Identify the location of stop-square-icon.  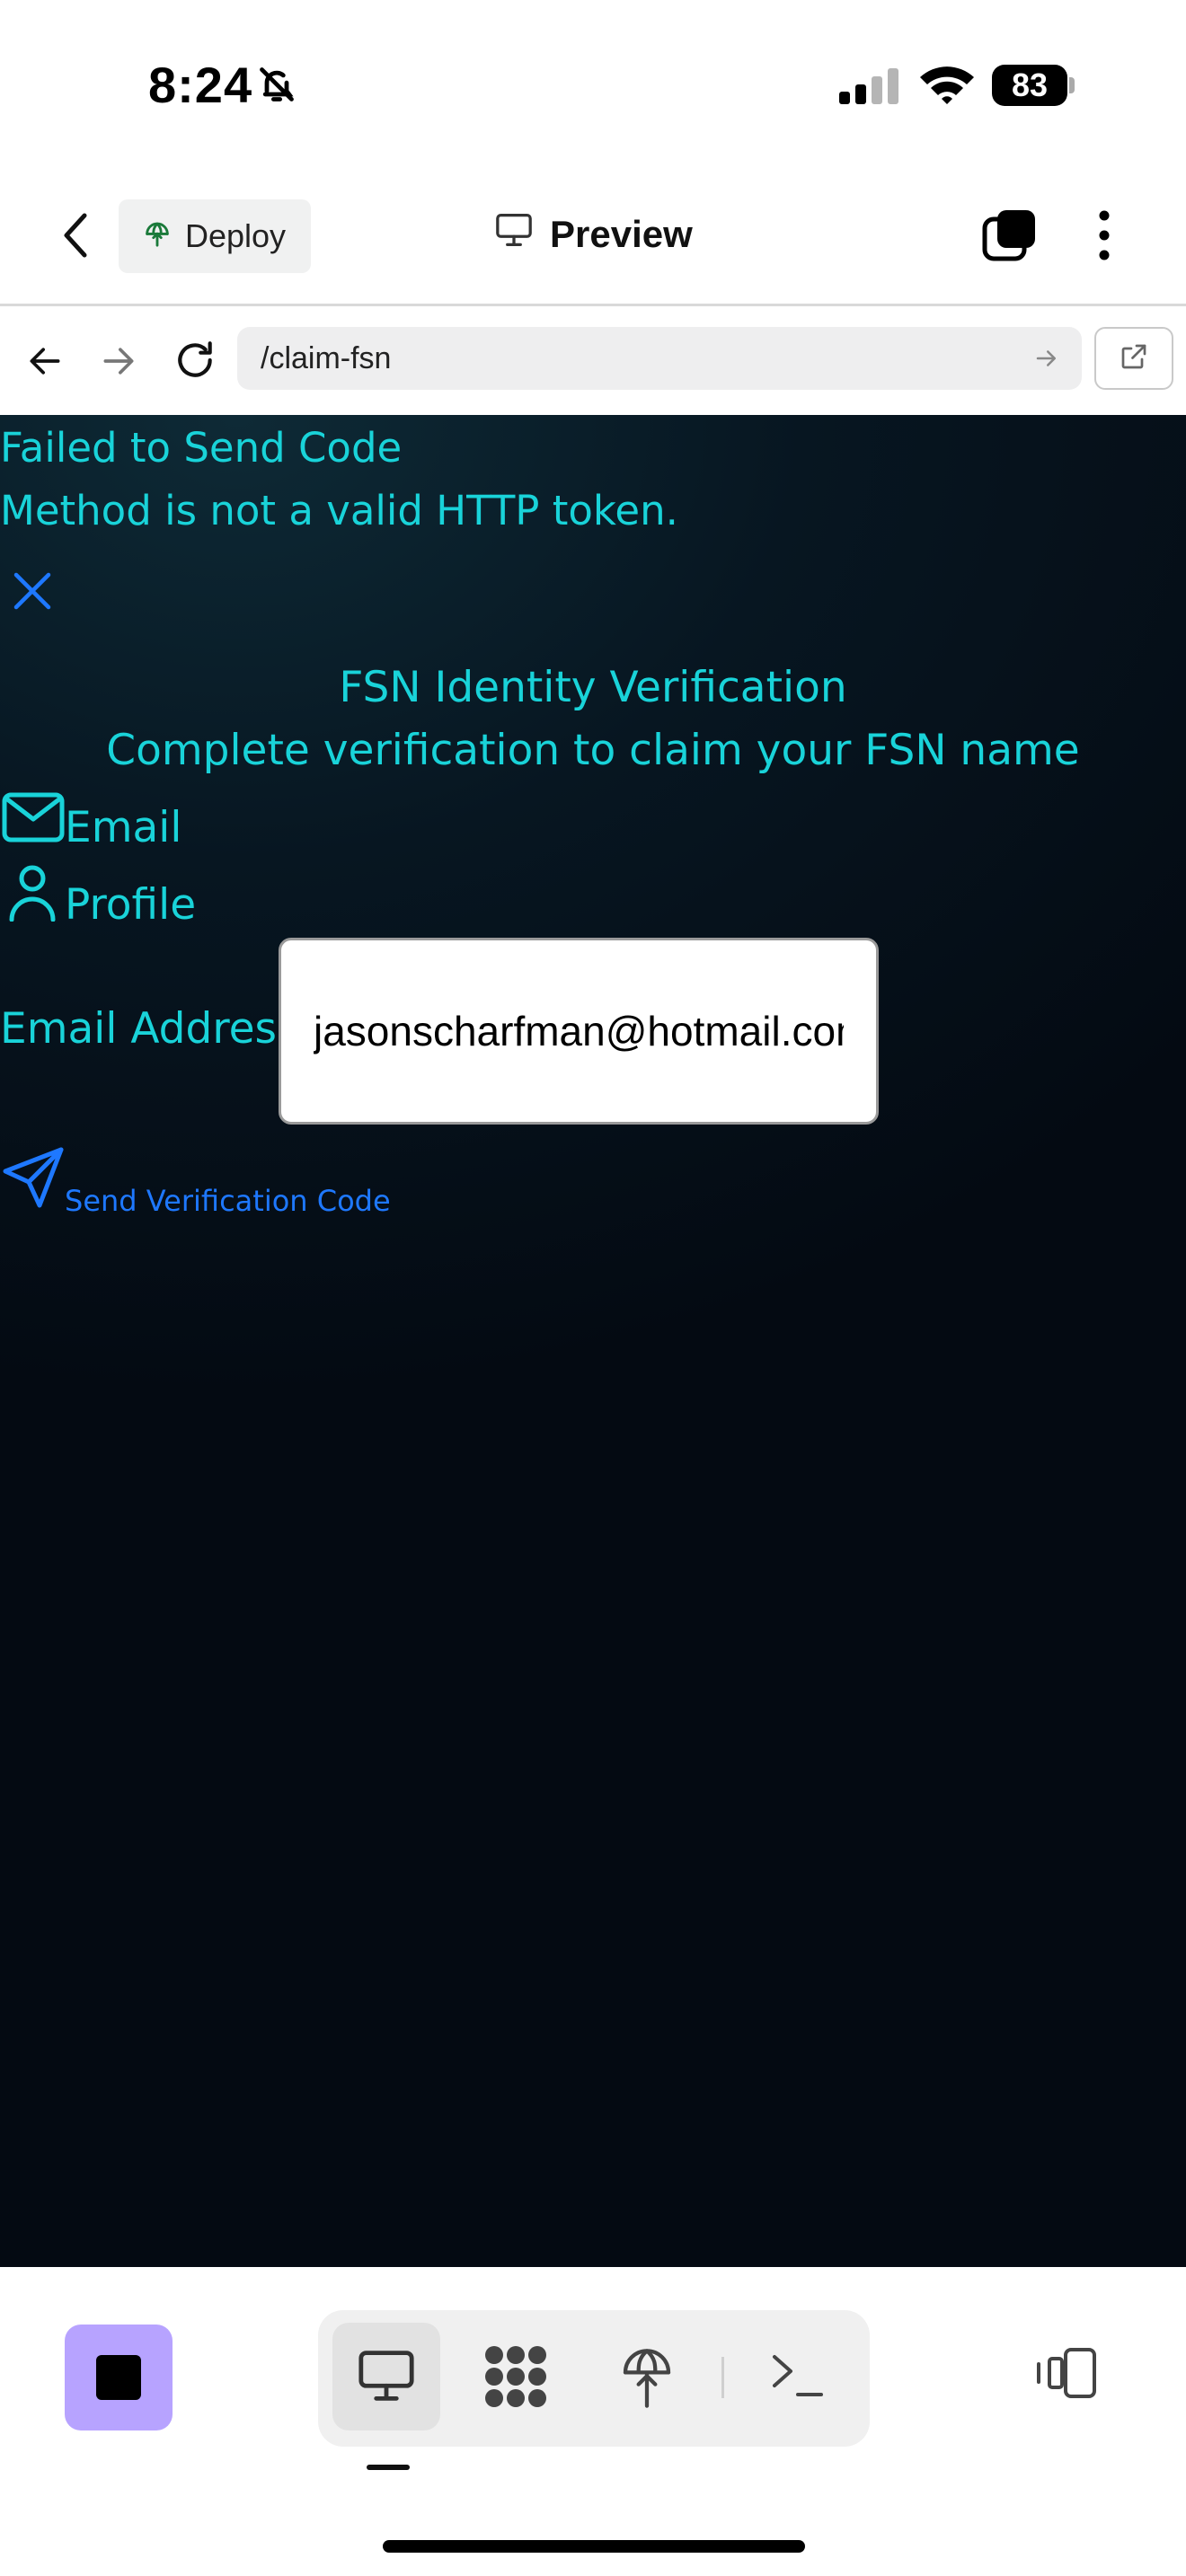
(118, 2377).